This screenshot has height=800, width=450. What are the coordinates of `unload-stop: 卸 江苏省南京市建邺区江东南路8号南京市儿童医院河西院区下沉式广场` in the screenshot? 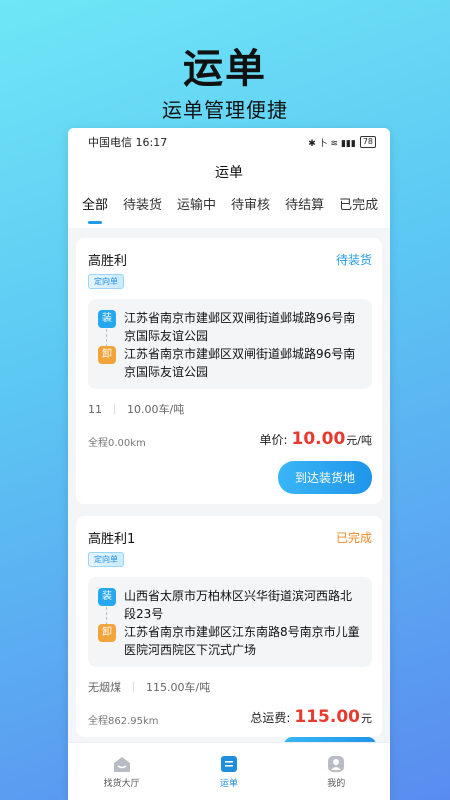 It's located at (230, 641).